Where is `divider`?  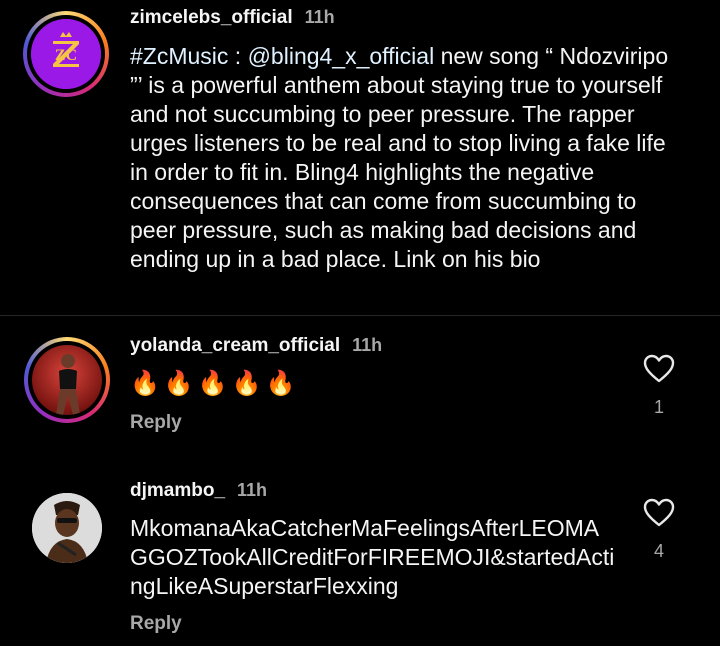 divider is located at coordinates (360, 315).